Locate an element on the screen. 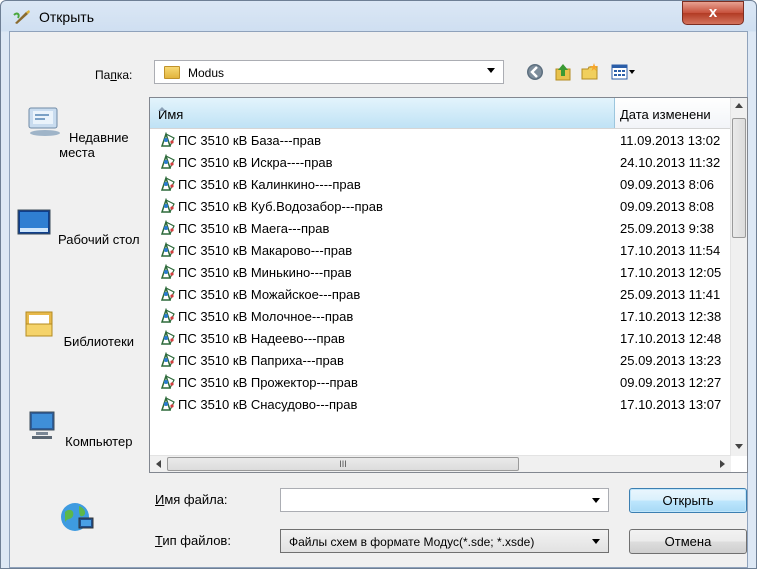  open-button: Открыть is located at coordinates (688, 500).